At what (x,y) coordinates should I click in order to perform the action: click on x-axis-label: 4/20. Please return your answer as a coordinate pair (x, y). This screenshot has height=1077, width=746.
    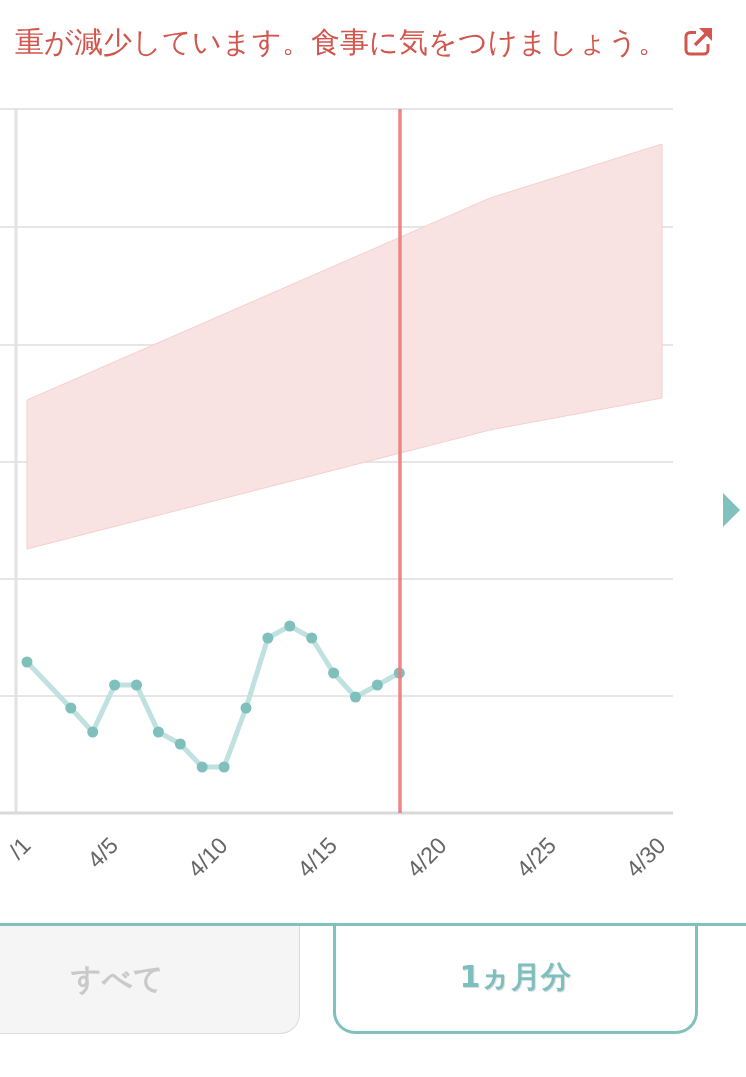
    Looking at the image, I should click on (426, 857).